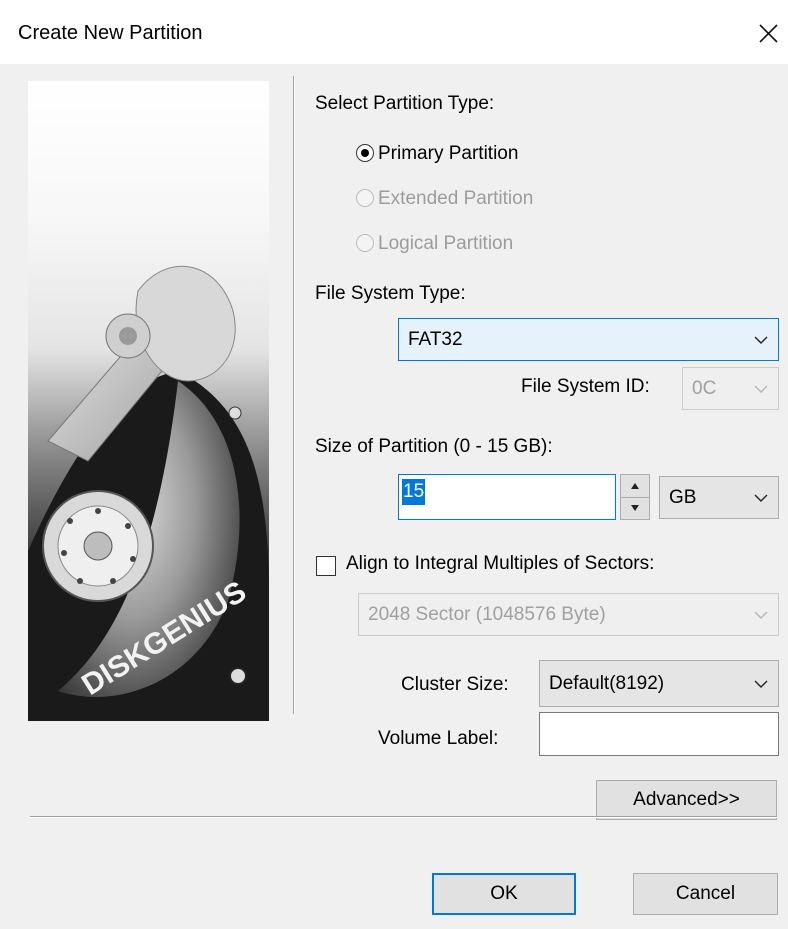  Describe the element at coordinates (435, 339) in the screenshot. I see `file-system-value: FAT32` at that location.